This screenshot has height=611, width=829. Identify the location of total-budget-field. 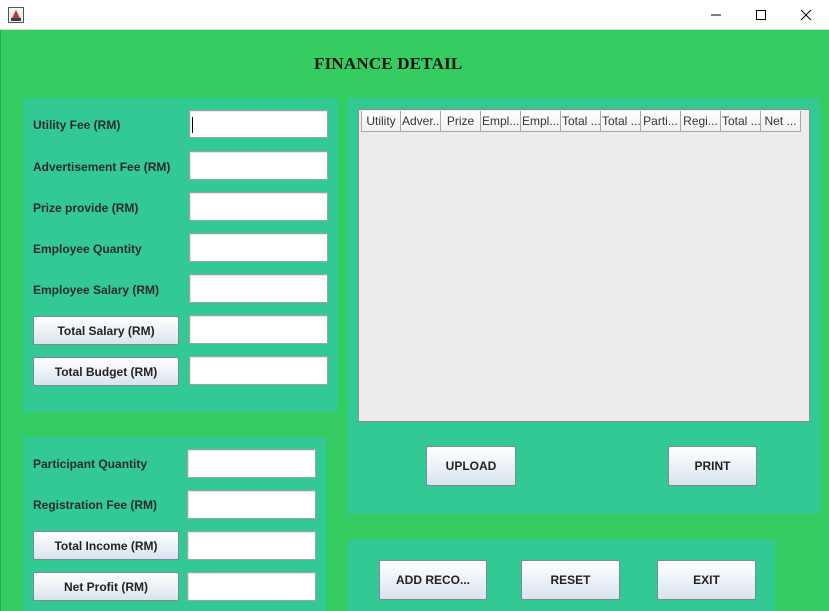
(258, 370).